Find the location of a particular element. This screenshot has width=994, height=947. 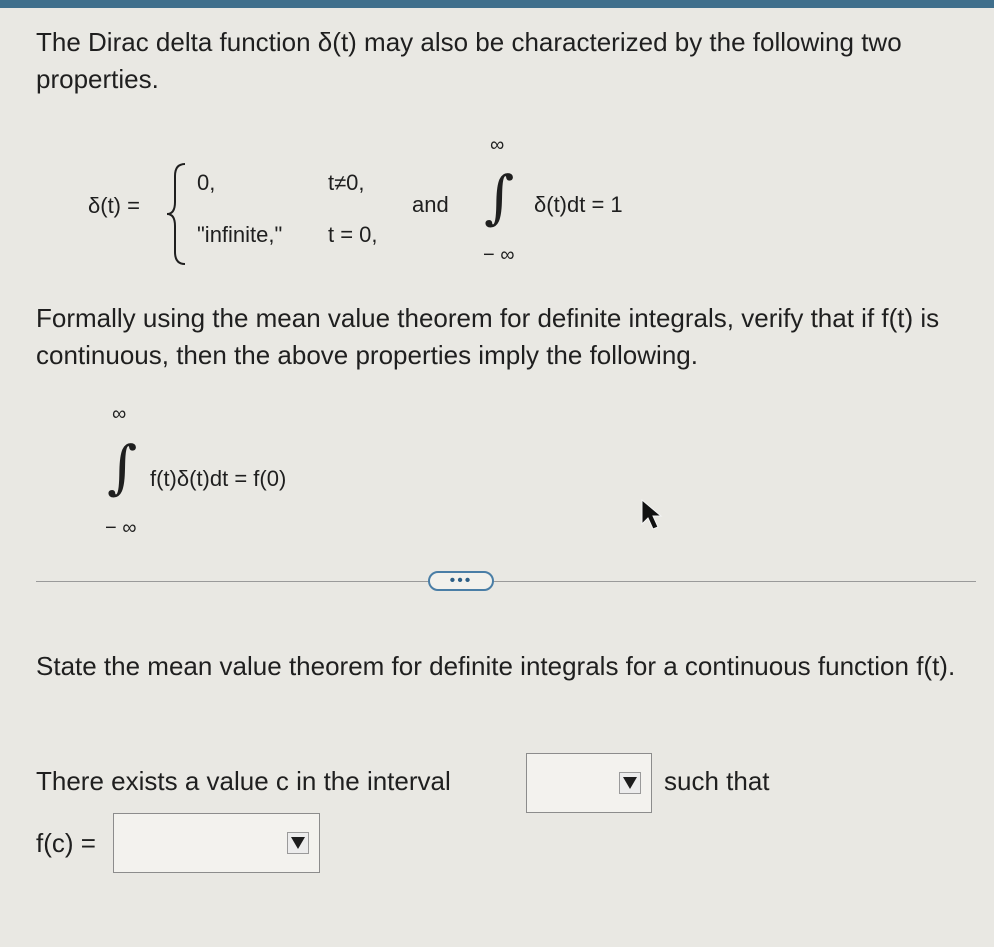

left-brace is located at coordinates (176, 214).